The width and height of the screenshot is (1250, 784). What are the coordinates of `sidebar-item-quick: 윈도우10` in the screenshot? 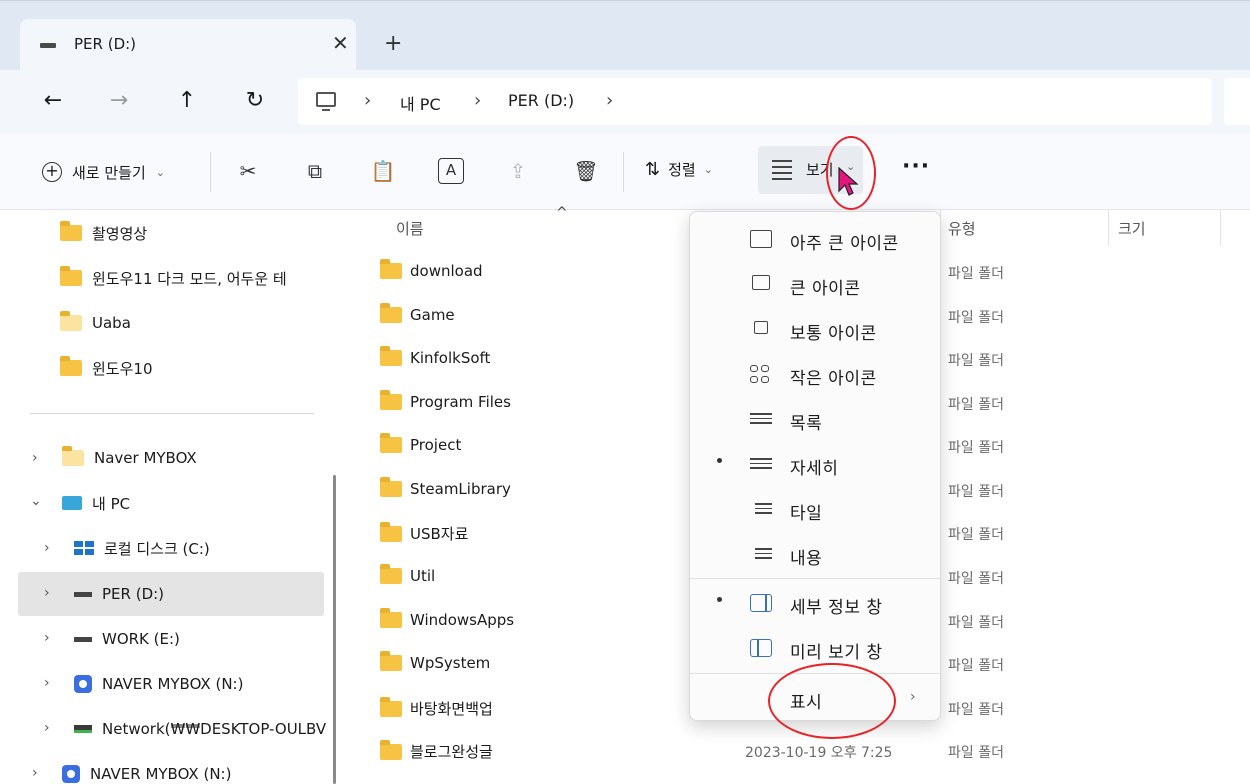 It's located at (106, 368).